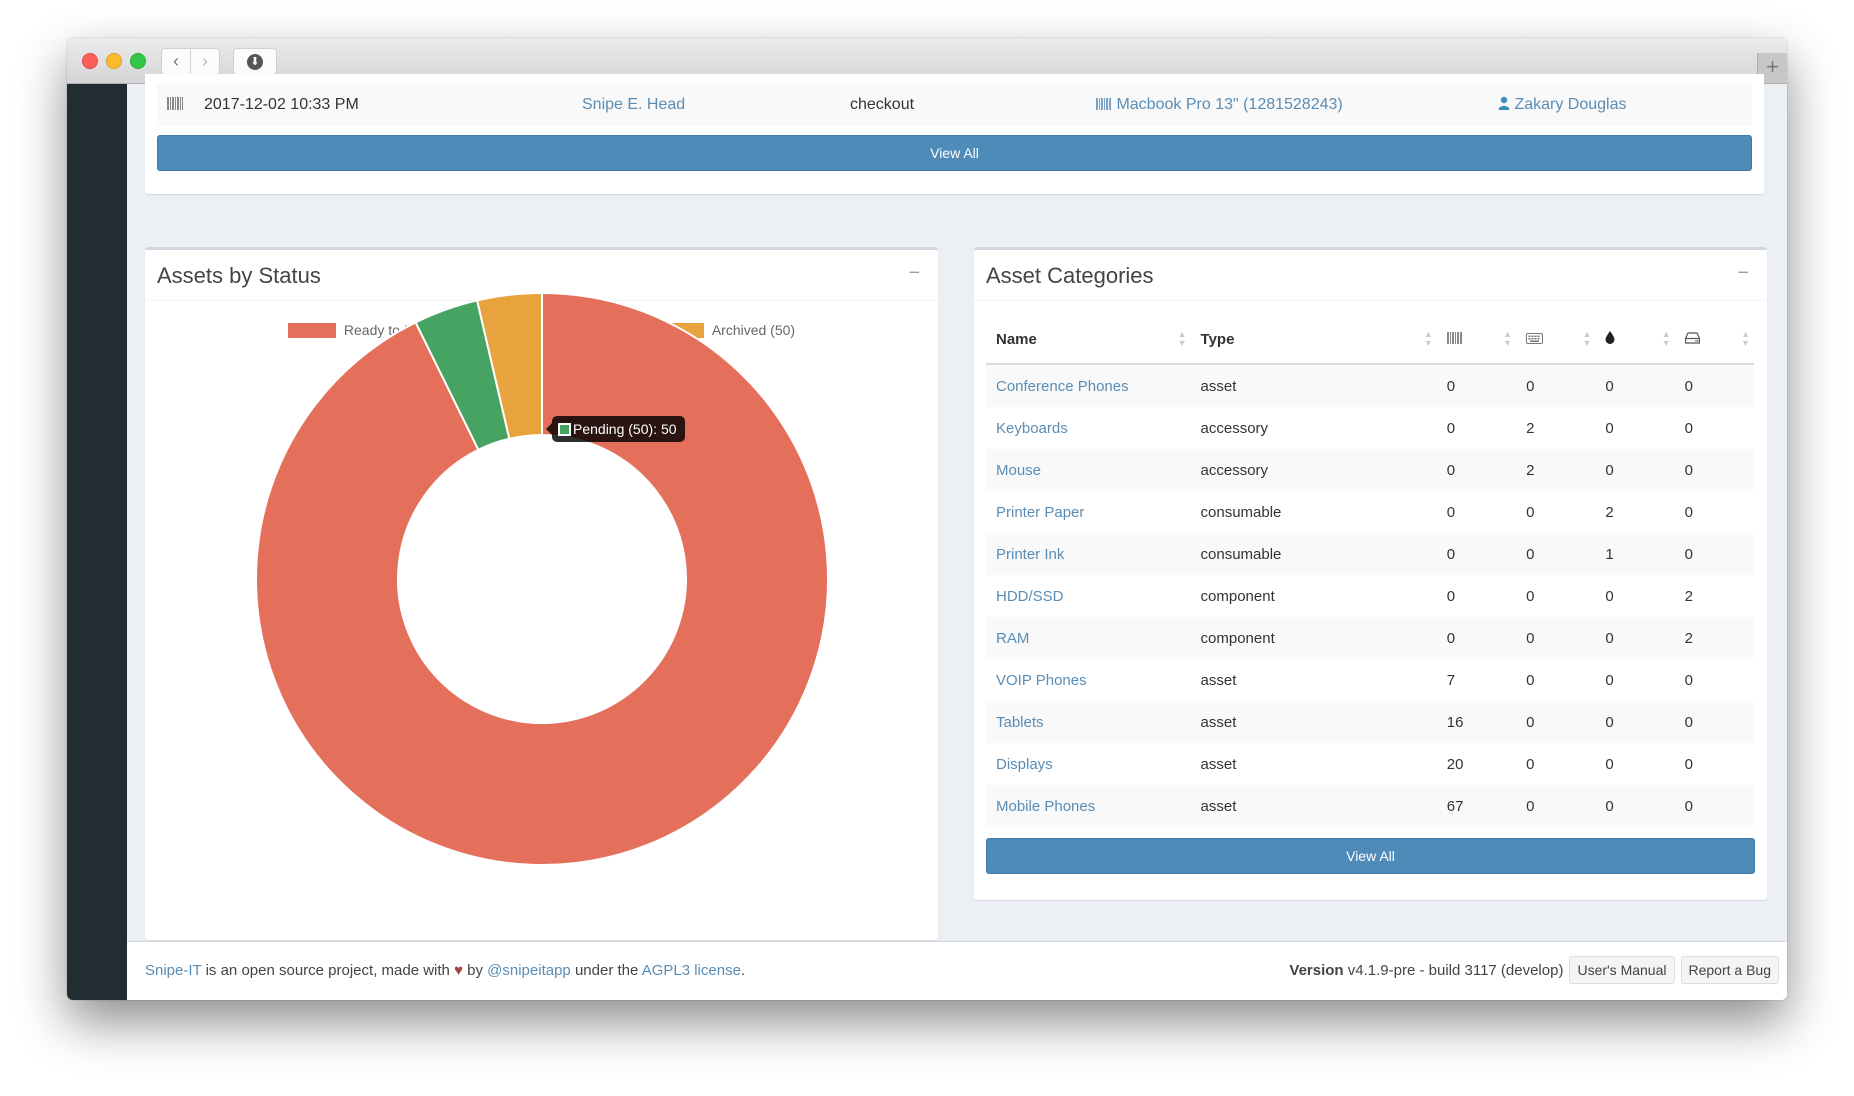  What do you see at coordinates (1635, 340) in the screenshot?
I see `column-header-consumables: ▲ ▼` at bounding box center [1635, 340].